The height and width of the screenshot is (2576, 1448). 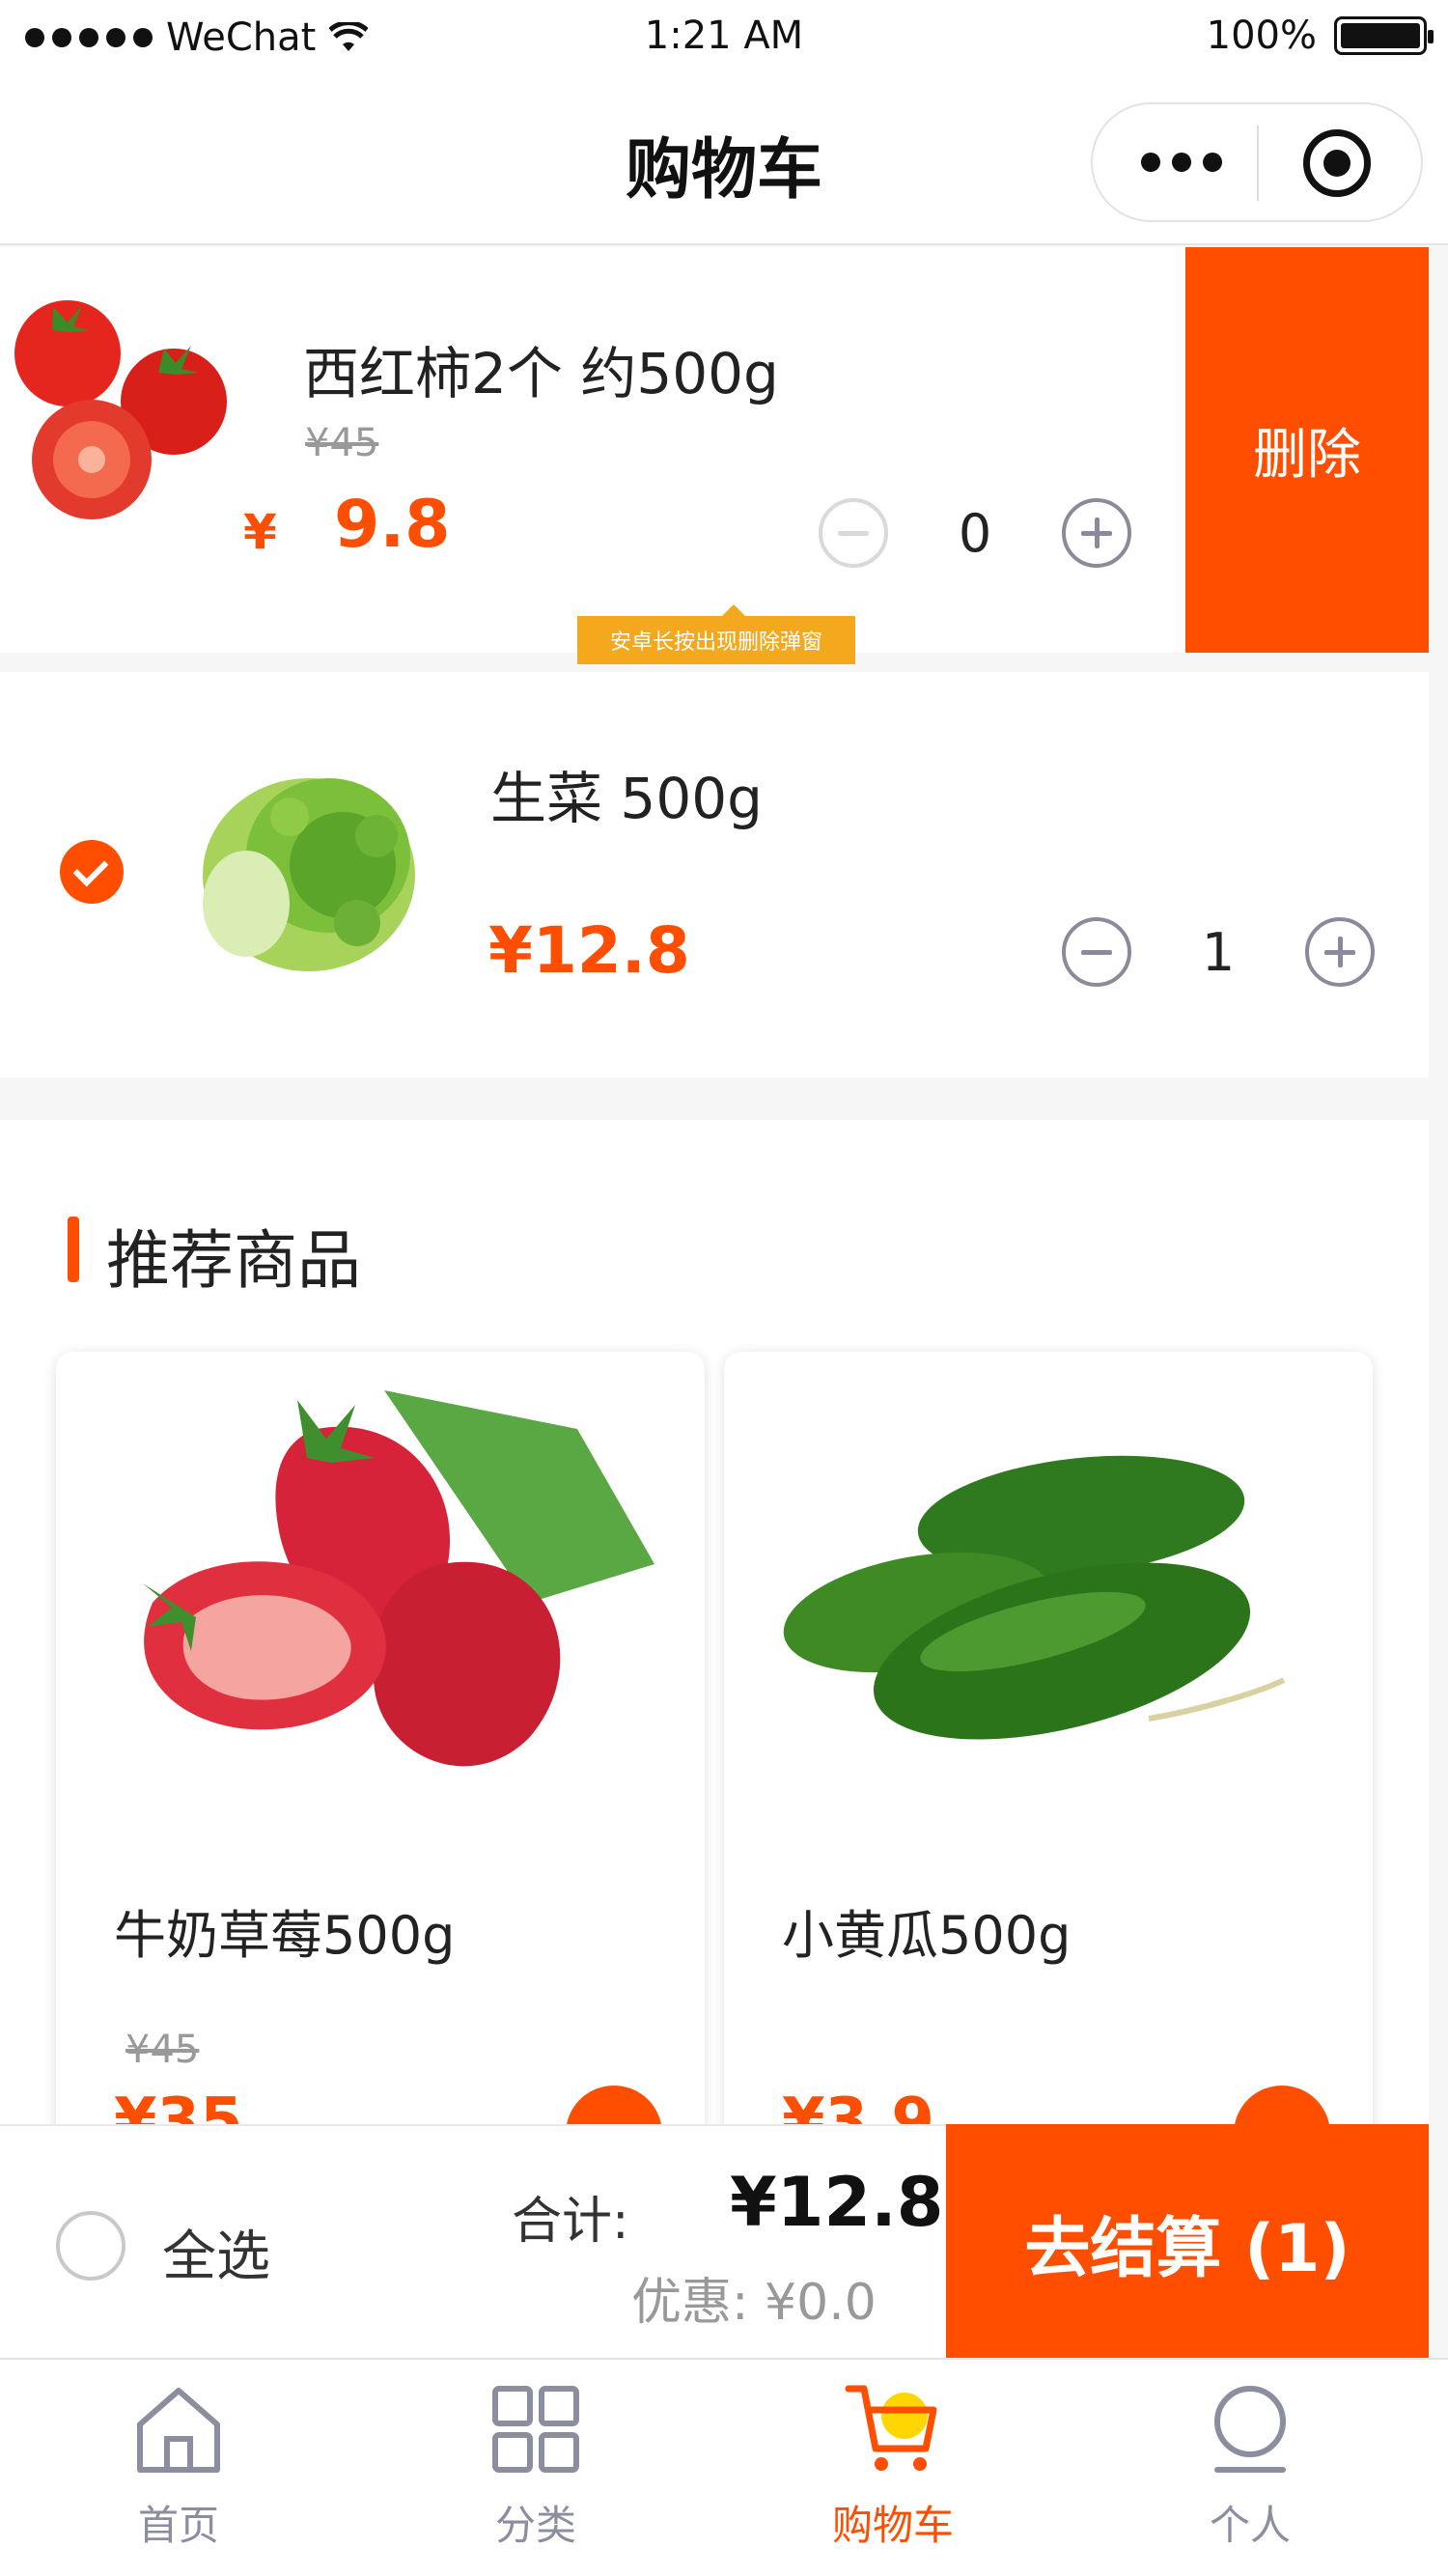 What do you see at coordinates (178, 2526) in the screenshot?
I see `tab-label: 首页` at bounding box center [178, 2526].